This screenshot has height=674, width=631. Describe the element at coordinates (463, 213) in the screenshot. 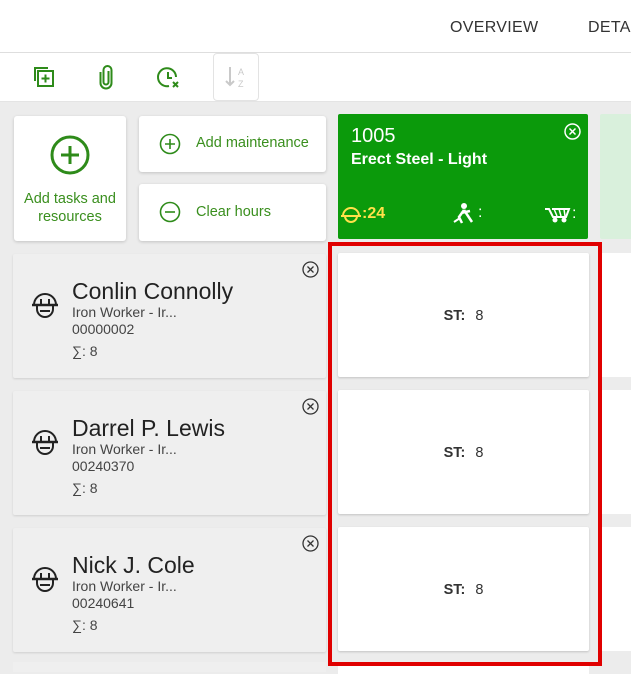

I see `worker-shovel-icon` at that location.